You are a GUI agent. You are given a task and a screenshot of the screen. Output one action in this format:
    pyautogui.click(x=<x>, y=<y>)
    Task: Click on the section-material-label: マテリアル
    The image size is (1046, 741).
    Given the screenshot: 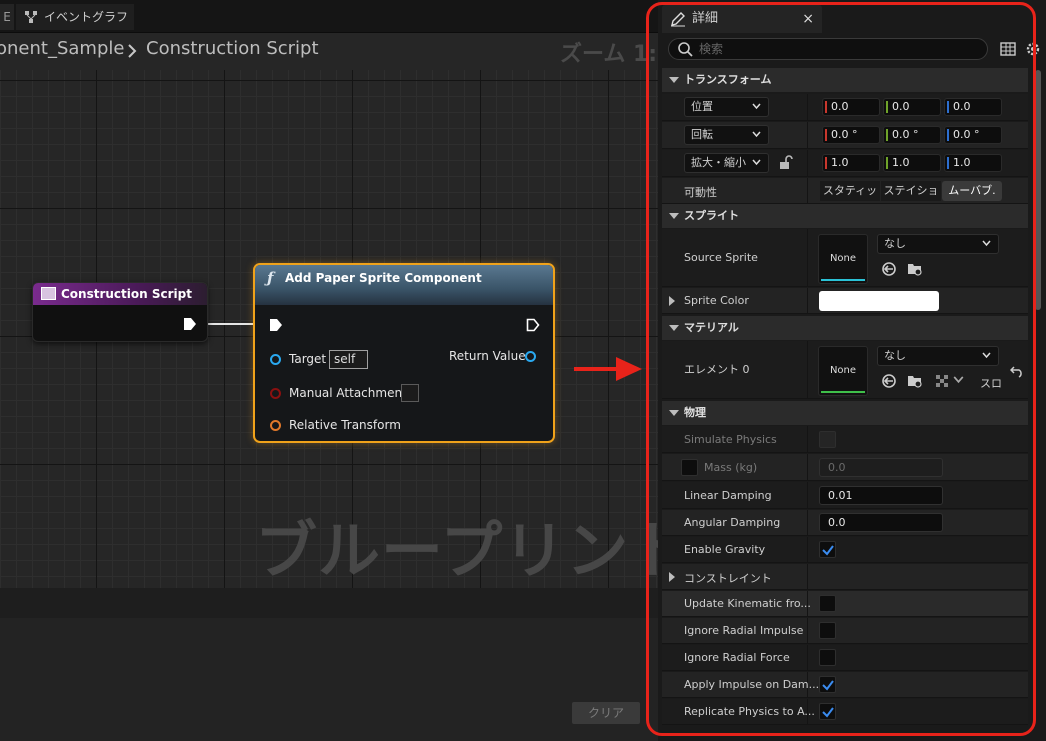 What is the action you would take?
    pyautogui.click(x=711, y=327)
    